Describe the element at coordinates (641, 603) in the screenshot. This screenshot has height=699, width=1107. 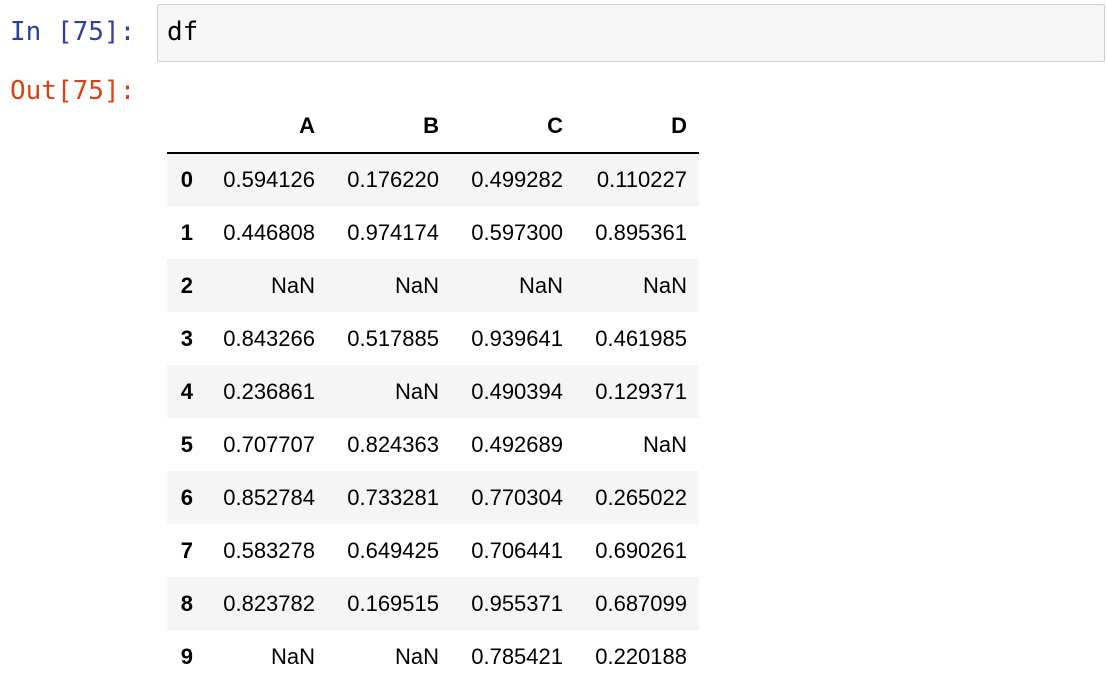
I see `table-cell: 0.687099` at that location.